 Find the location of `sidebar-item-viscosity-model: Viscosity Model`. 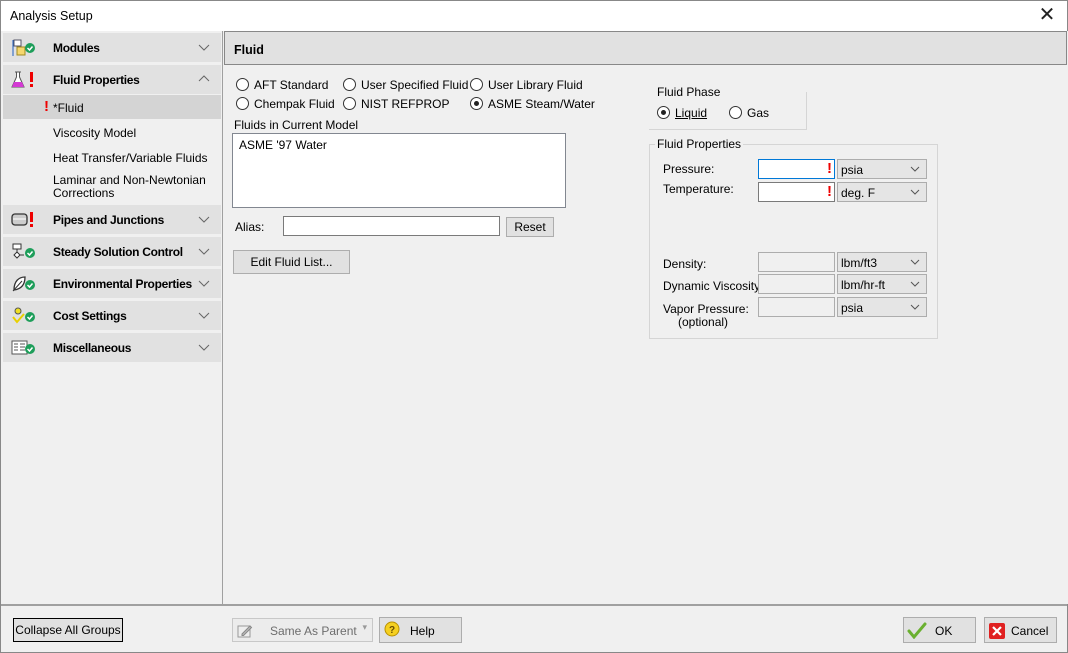

sidebar-item-viscosity-model: Viscosity Model is located at coordinates (112, 133).